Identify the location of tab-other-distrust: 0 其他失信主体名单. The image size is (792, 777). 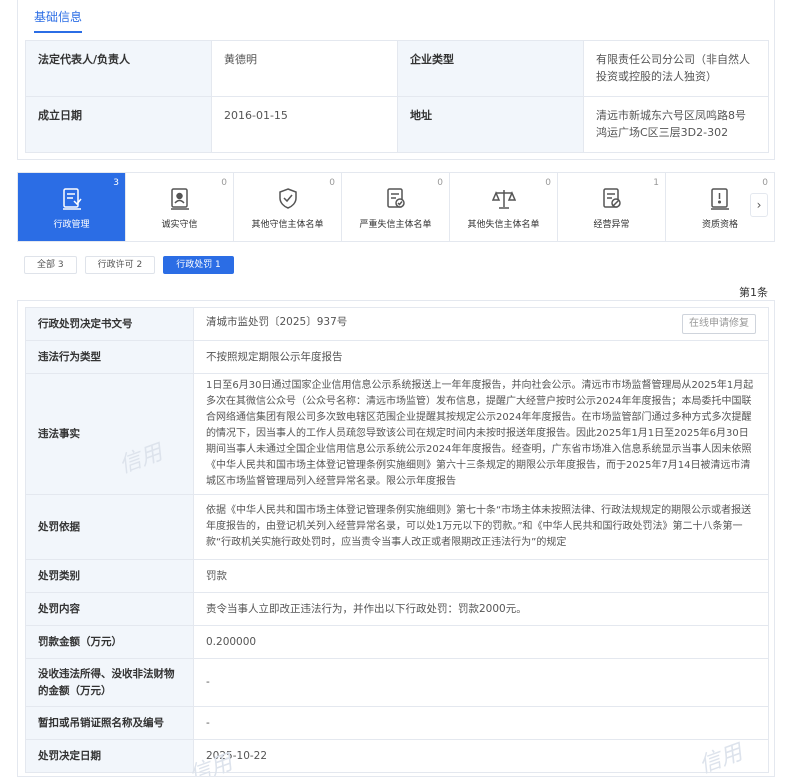
(504, 207).